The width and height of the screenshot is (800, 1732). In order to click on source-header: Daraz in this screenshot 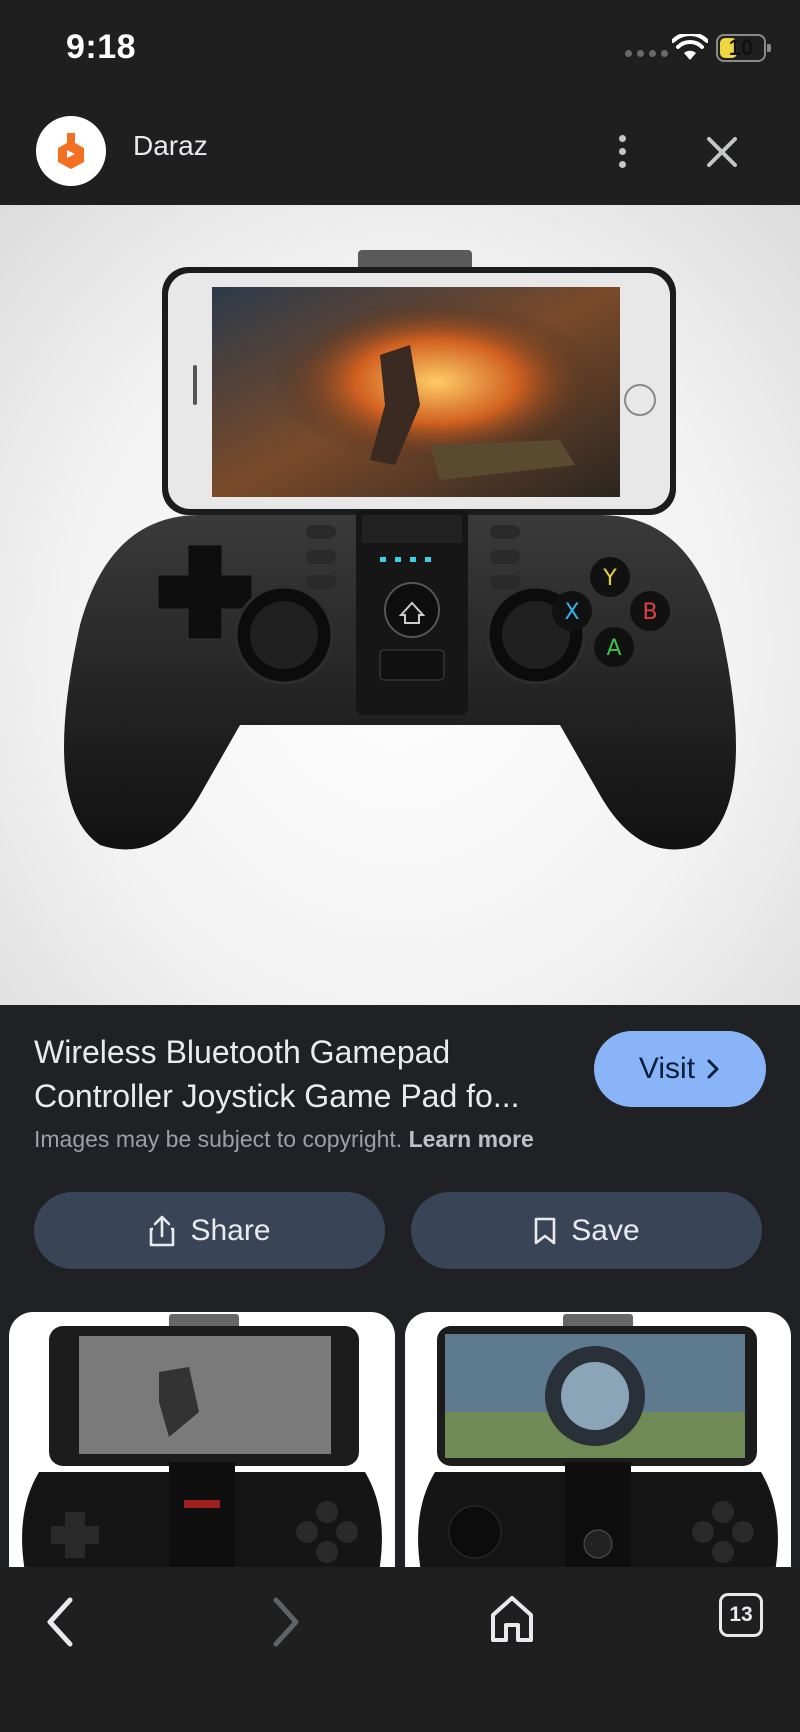, I will do `click(400, 152)`.